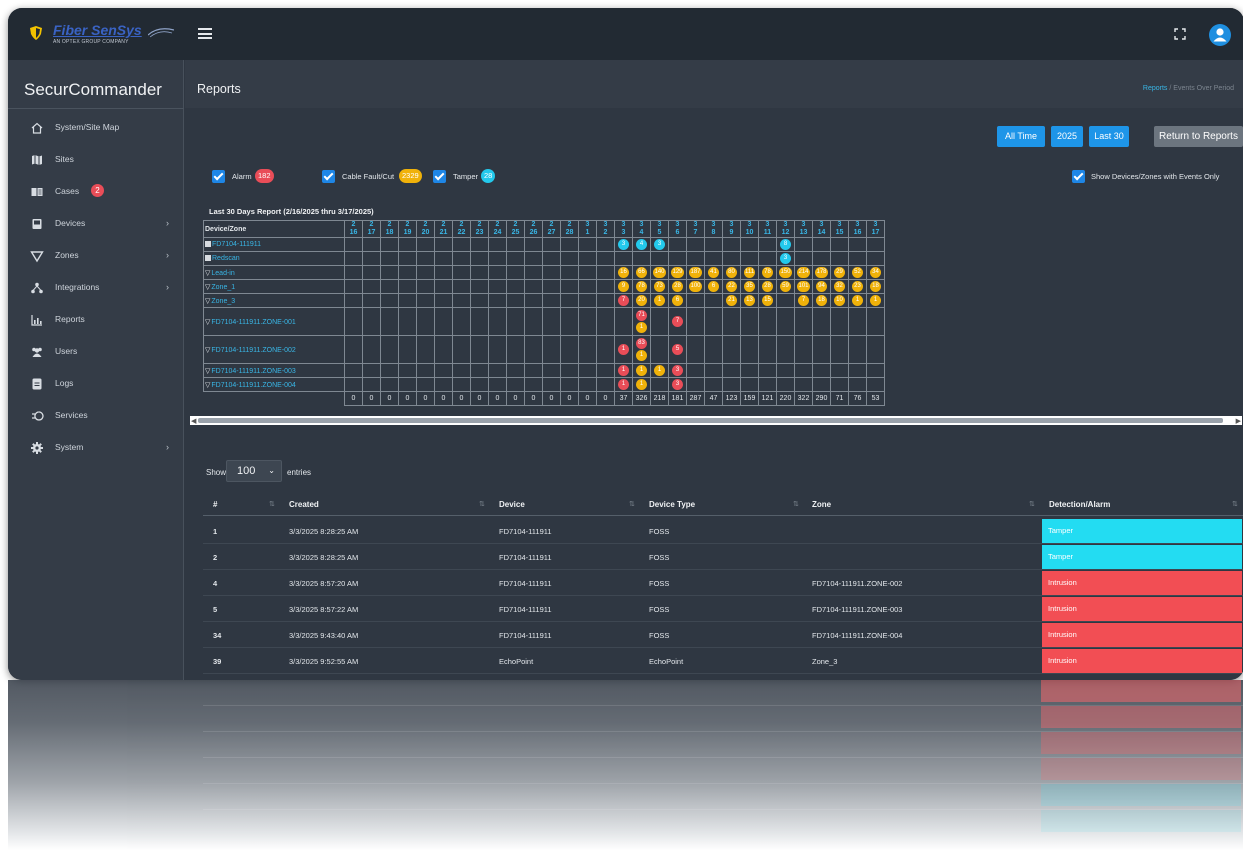 This screenshot has height=850, width=1243. I want to click on cable-fault-count-dot: 178, so click(821, 272).